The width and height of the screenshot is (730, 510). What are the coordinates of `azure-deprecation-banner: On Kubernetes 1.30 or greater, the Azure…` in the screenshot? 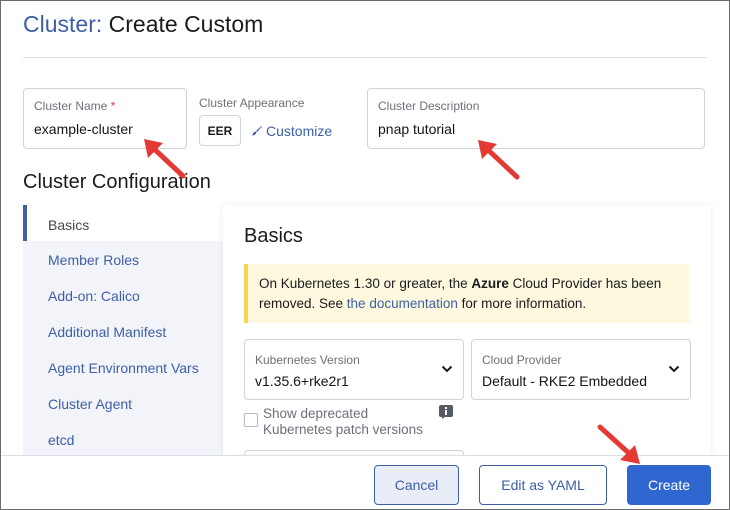 It's located at (467, 293).